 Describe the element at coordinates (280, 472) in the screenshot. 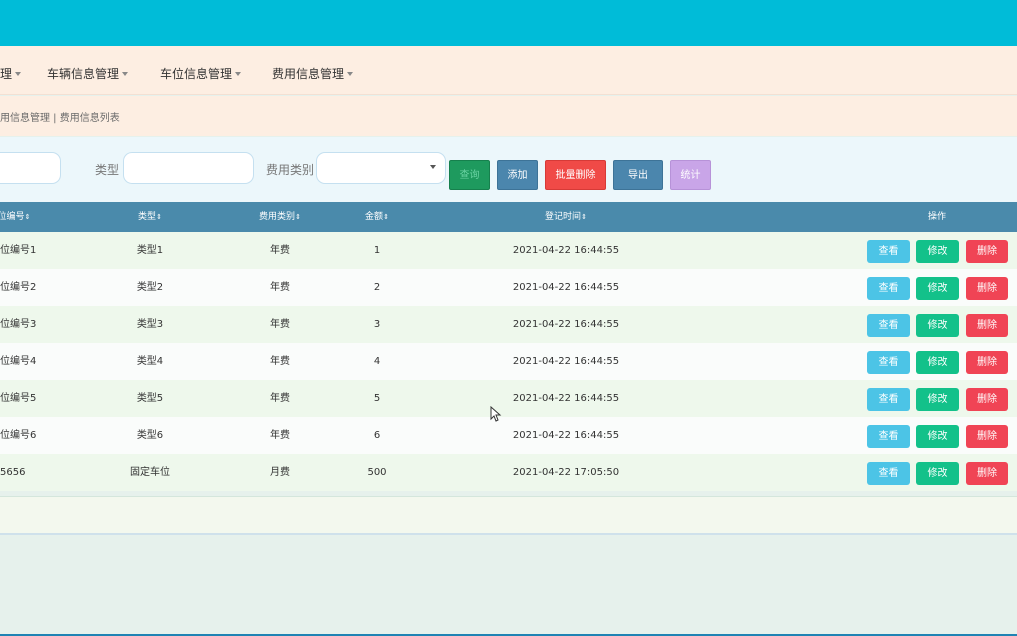

I see `cell-fee-category: 月费` at that location.